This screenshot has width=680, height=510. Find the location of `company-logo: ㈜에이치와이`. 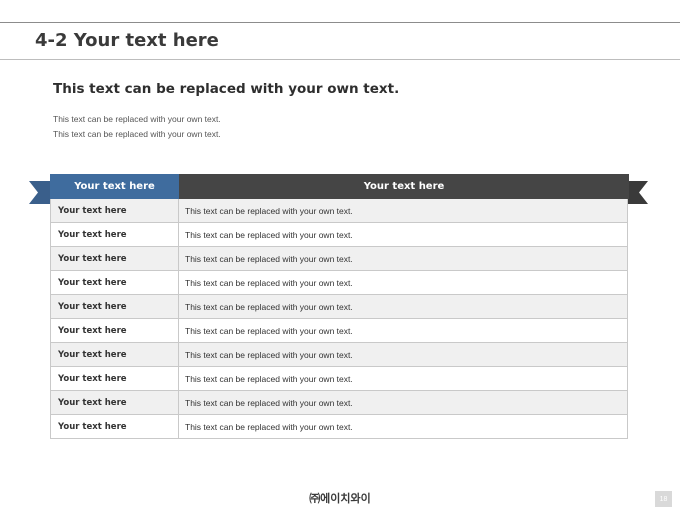

company-logo: ㈜에이치와이 is located at coordinates (340, 498).